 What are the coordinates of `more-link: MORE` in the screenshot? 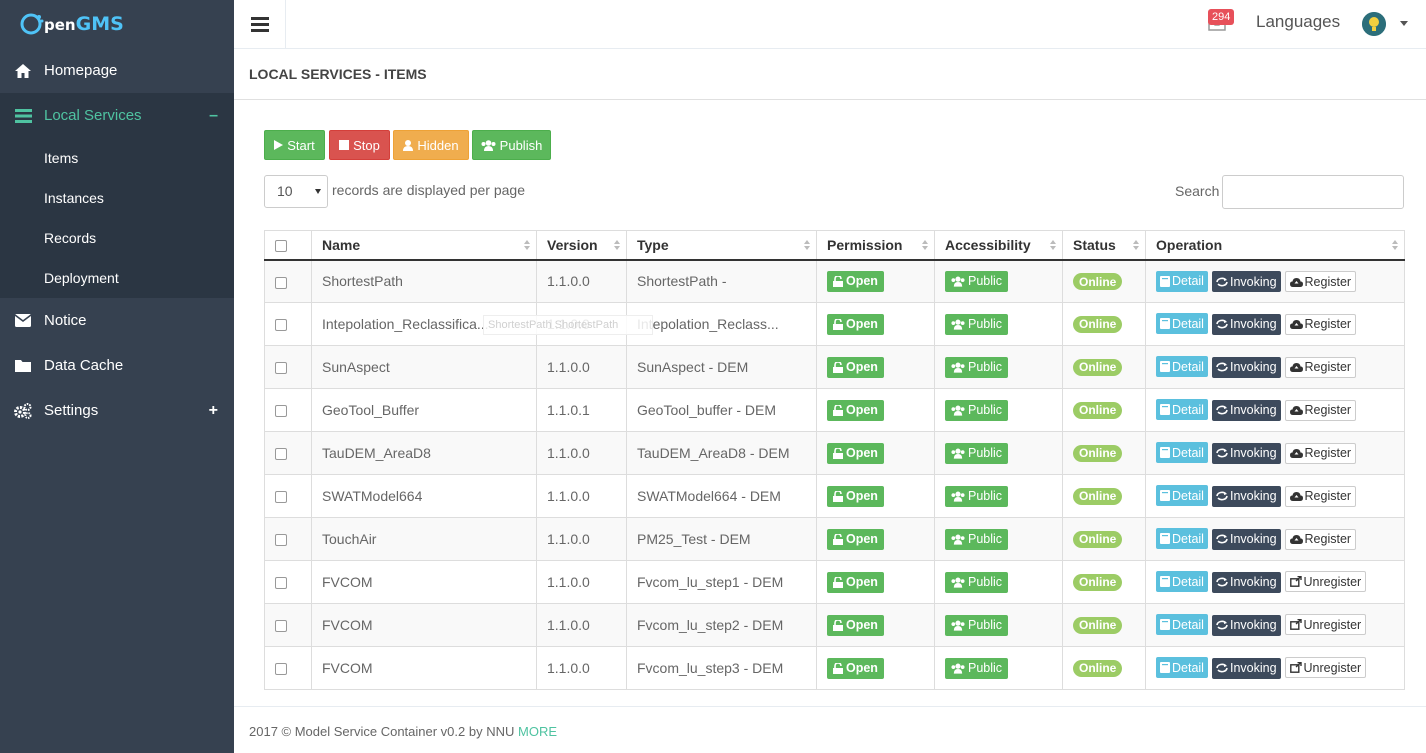 It's located at (537, 731).